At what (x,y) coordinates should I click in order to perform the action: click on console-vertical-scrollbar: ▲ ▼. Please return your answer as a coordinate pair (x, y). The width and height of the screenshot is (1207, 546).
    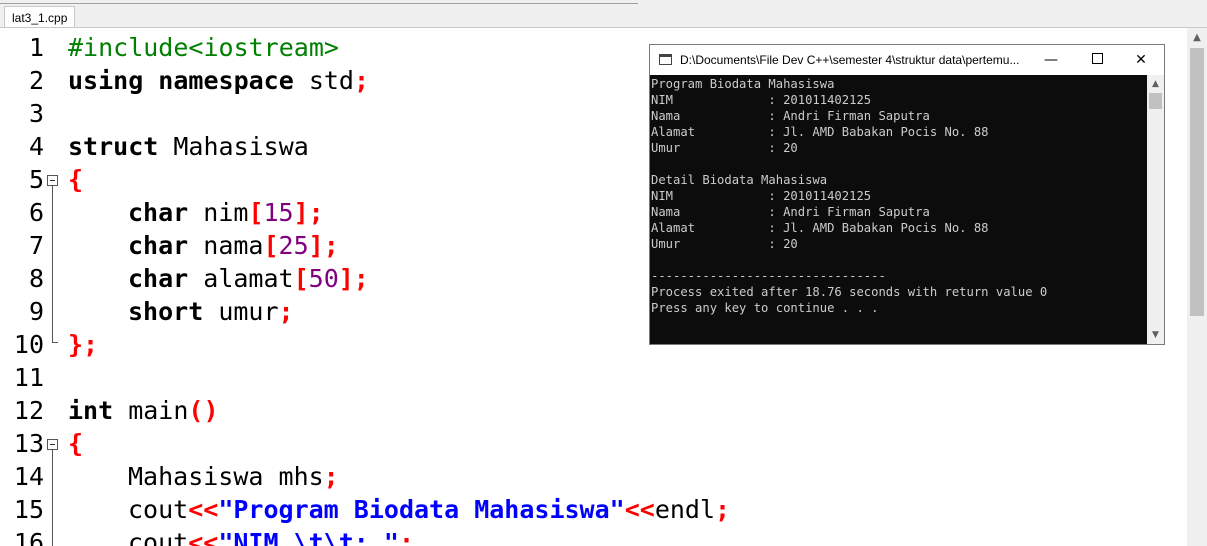
    Looking at the image, I should click on (1155, 209).